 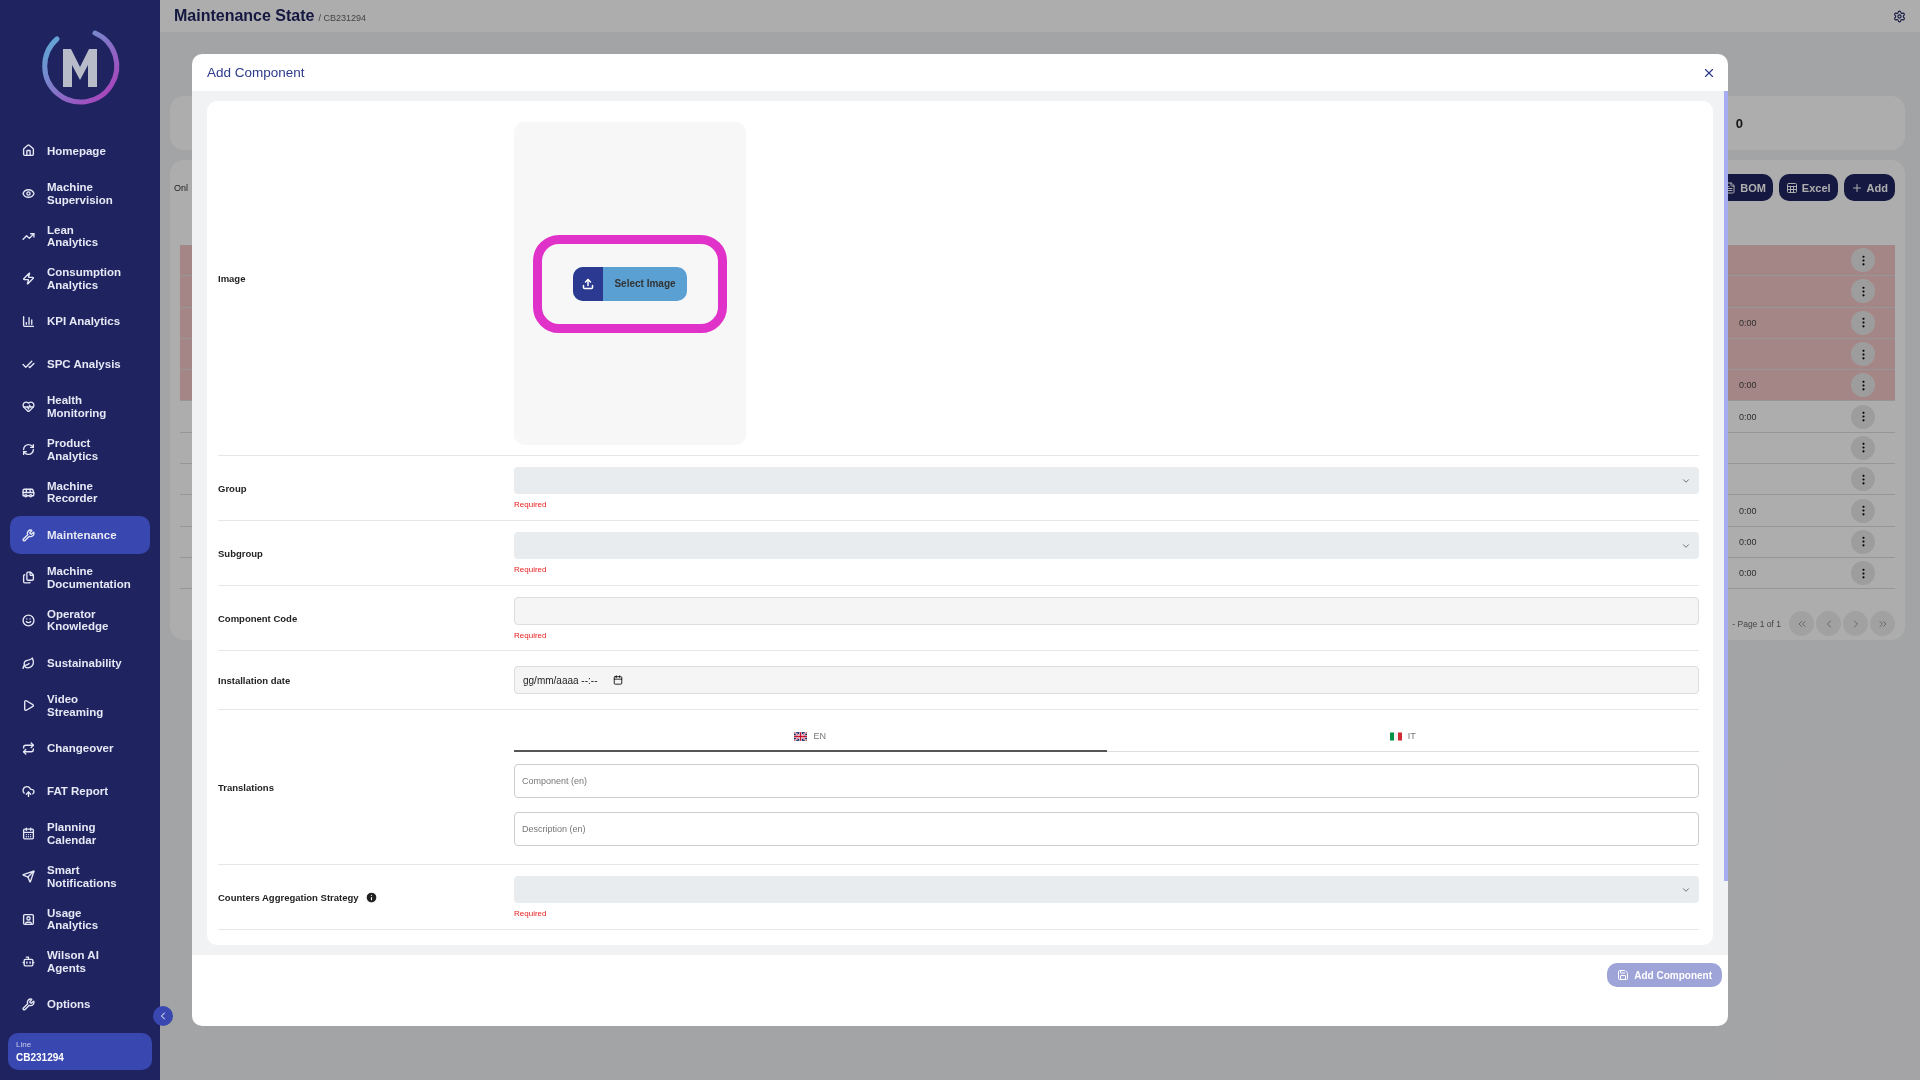 I want to click on date-field: gg/mm/aaaa --:--, so click(x=1106, y=680).